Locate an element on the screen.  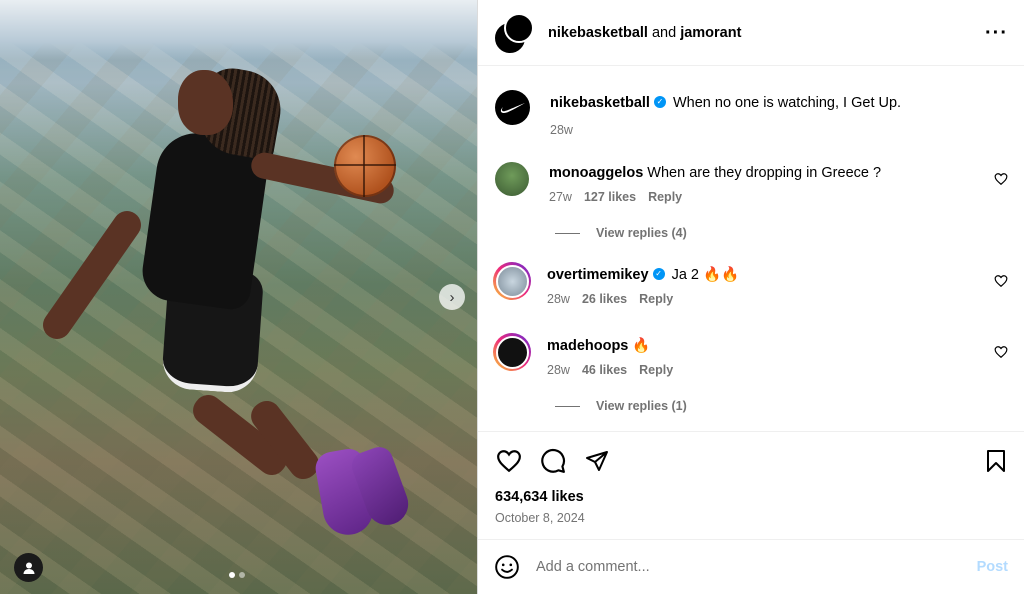
post-date: October 8, 2024 is located at coordinates (540, 518).